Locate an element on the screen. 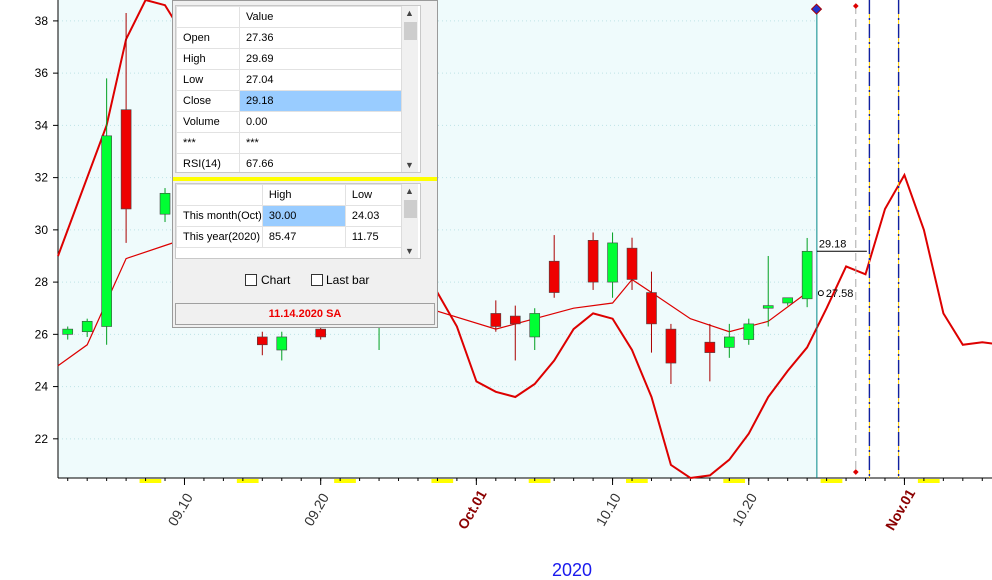  quote-row: Low 27.04 is located at coordinates (289, 80).